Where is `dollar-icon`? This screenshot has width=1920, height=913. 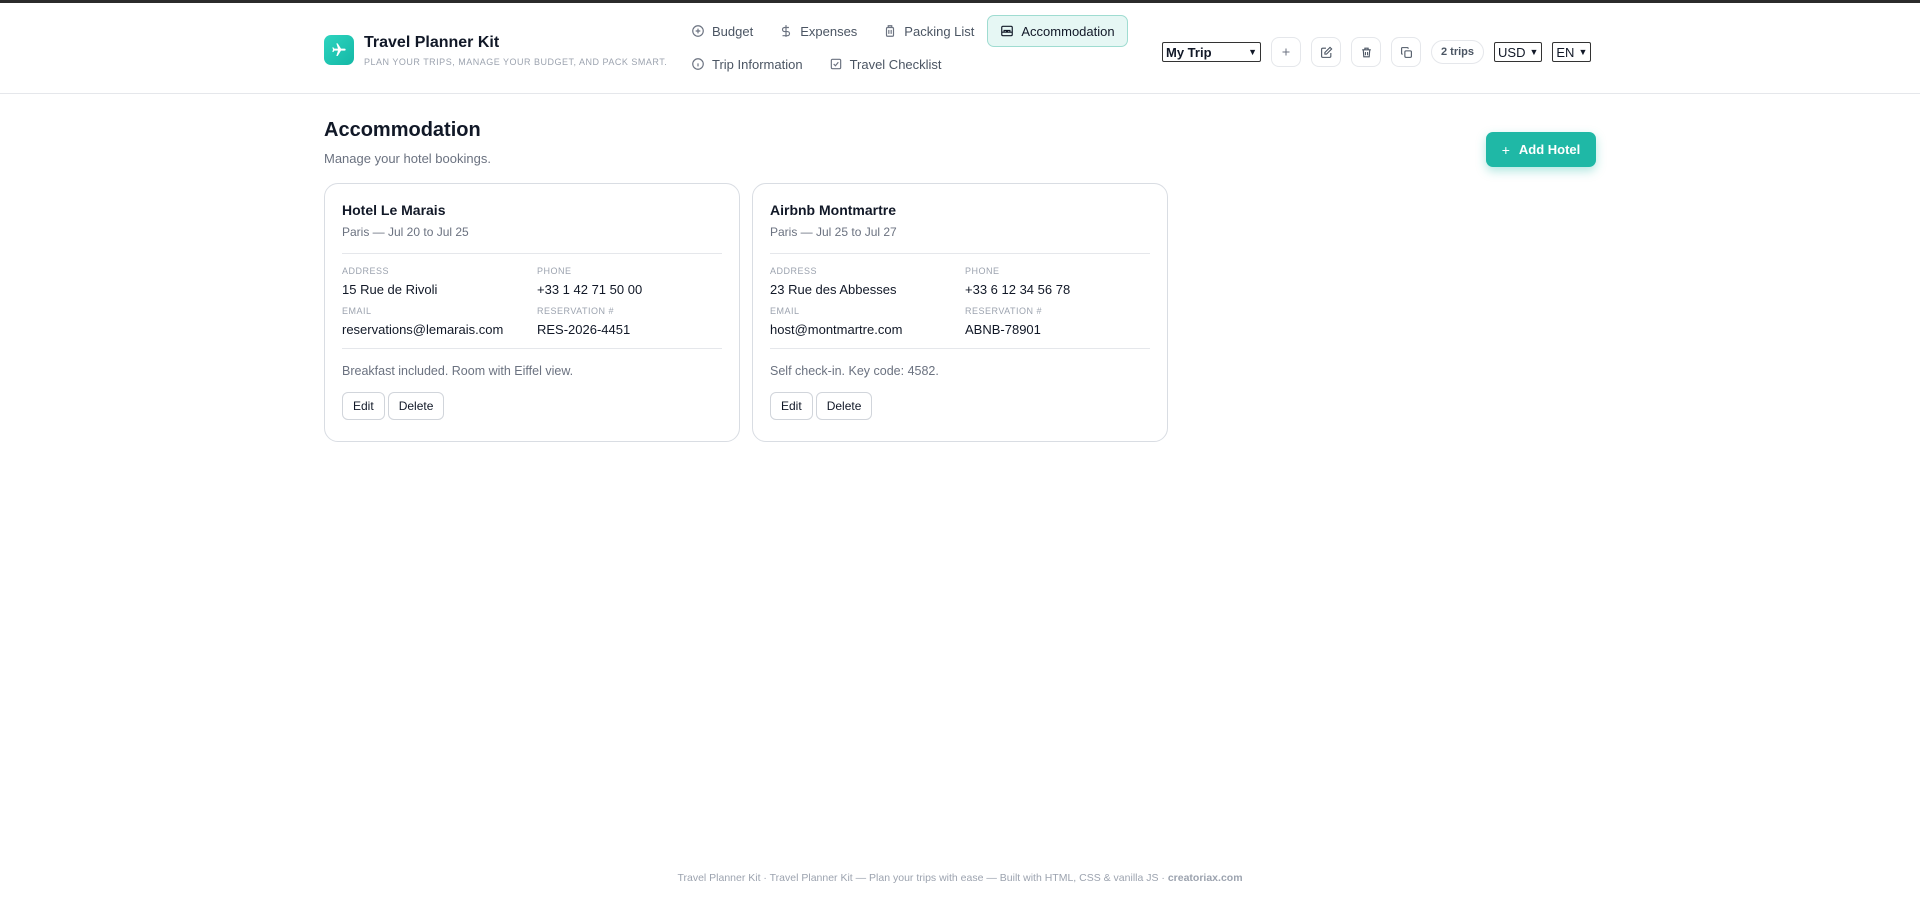 dollar-icon is located at coordinates (786, 31).